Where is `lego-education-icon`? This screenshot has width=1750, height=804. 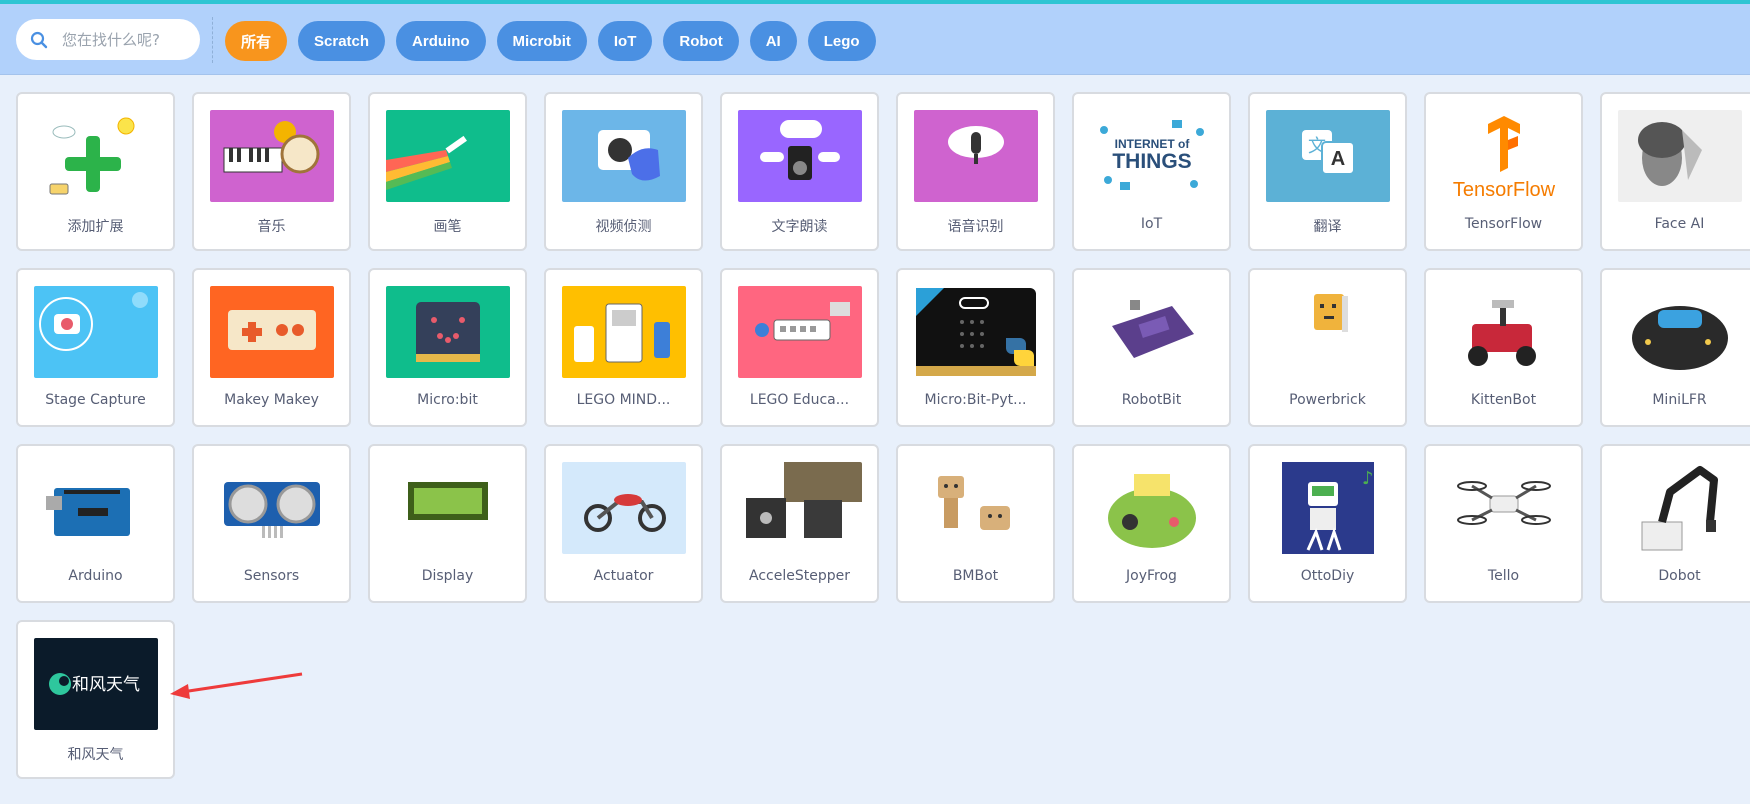 lego-education-icon is located at coordinates (800, 332).